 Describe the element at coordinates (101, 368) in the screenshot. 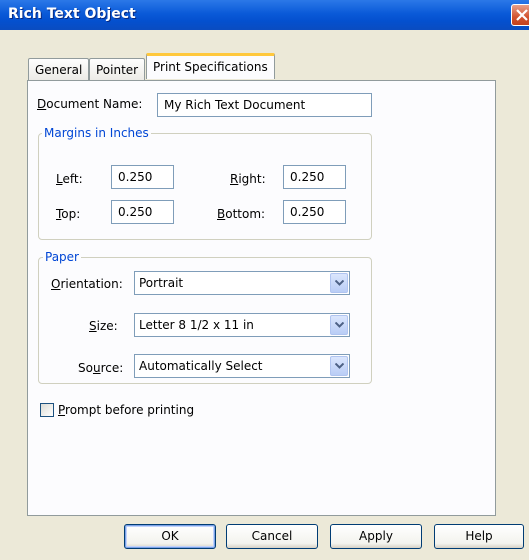

I see `source-label: Source:` at that location.